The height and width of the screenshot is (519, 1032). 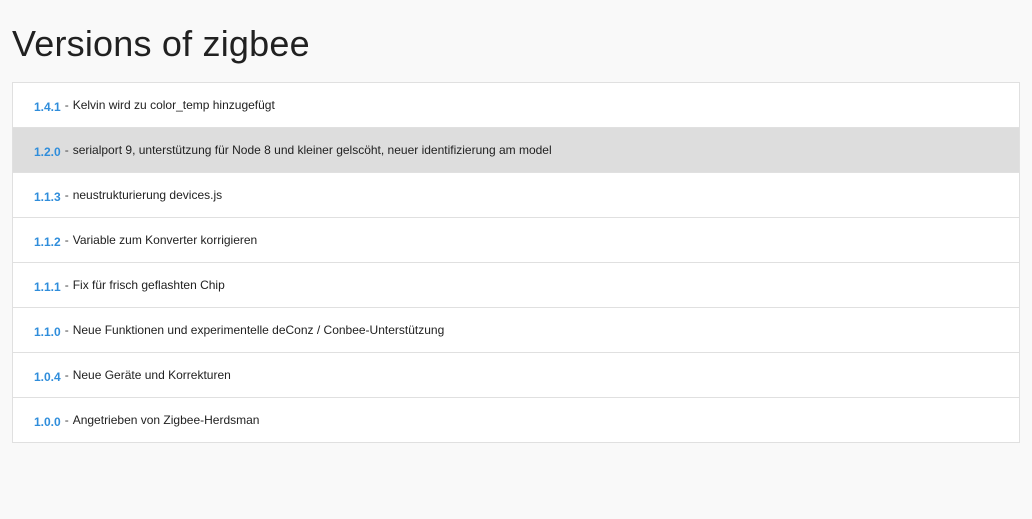 I want to click on version-description: Fix für frisch geflashten Chip, so click(x=148, y=285).